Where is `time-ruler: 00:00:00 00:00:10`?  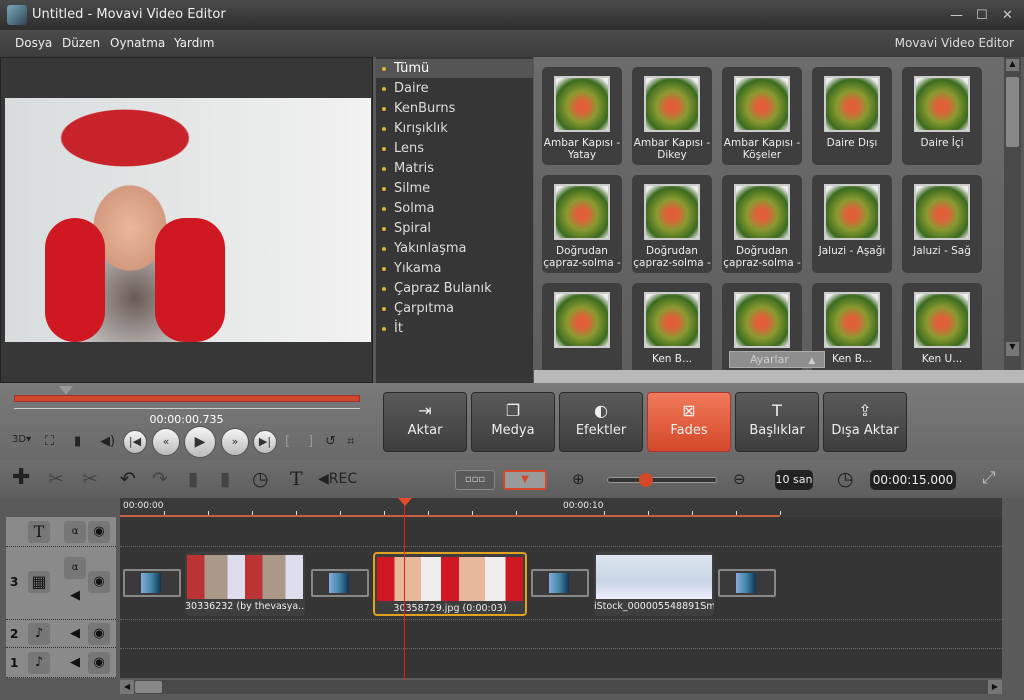 time-ruler: 00:00:00 00:00:10 is located at coordinates (561, 507).